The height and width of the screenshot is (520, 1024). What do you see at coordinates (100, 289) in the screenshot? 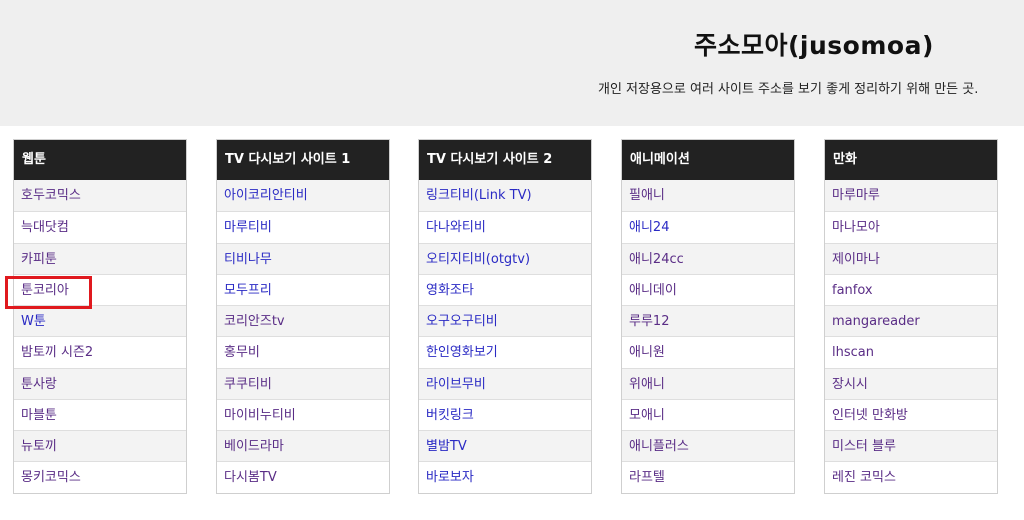
I see `list-item: 툰코리아` at bounding box center [100, 289].